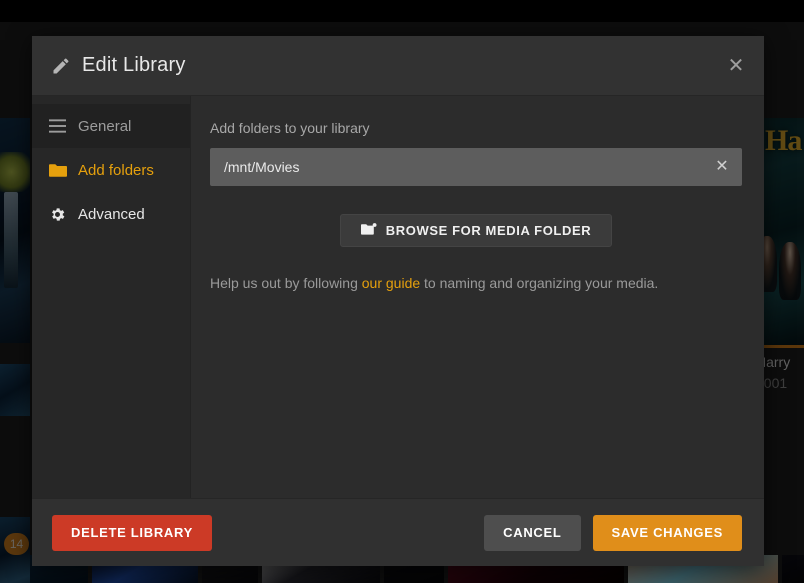 This screenshot has width=804, height=583. I want to click on help-text-suffix: to naming and organizing your media., so click(539, 283).